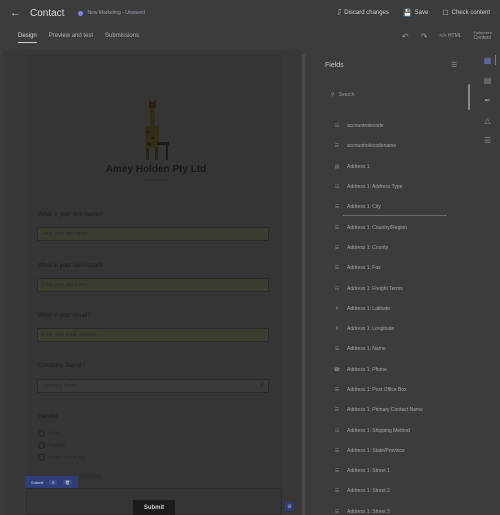 This screenshot has height=515, width=500. Describe the element at coordinates (398, 146) in the screenshot. I see `field-item: ☰ accountrolecodename` at that location.